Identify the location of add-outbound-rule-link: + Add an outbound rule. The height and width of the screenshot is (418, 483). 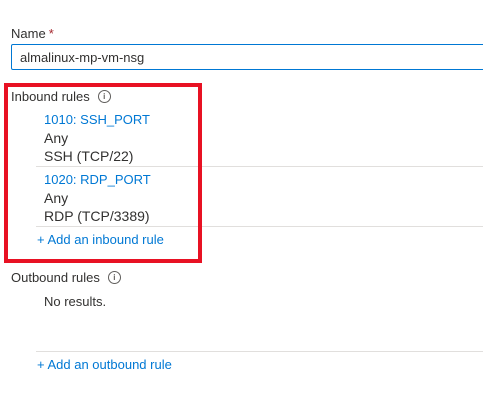
(104, 365).